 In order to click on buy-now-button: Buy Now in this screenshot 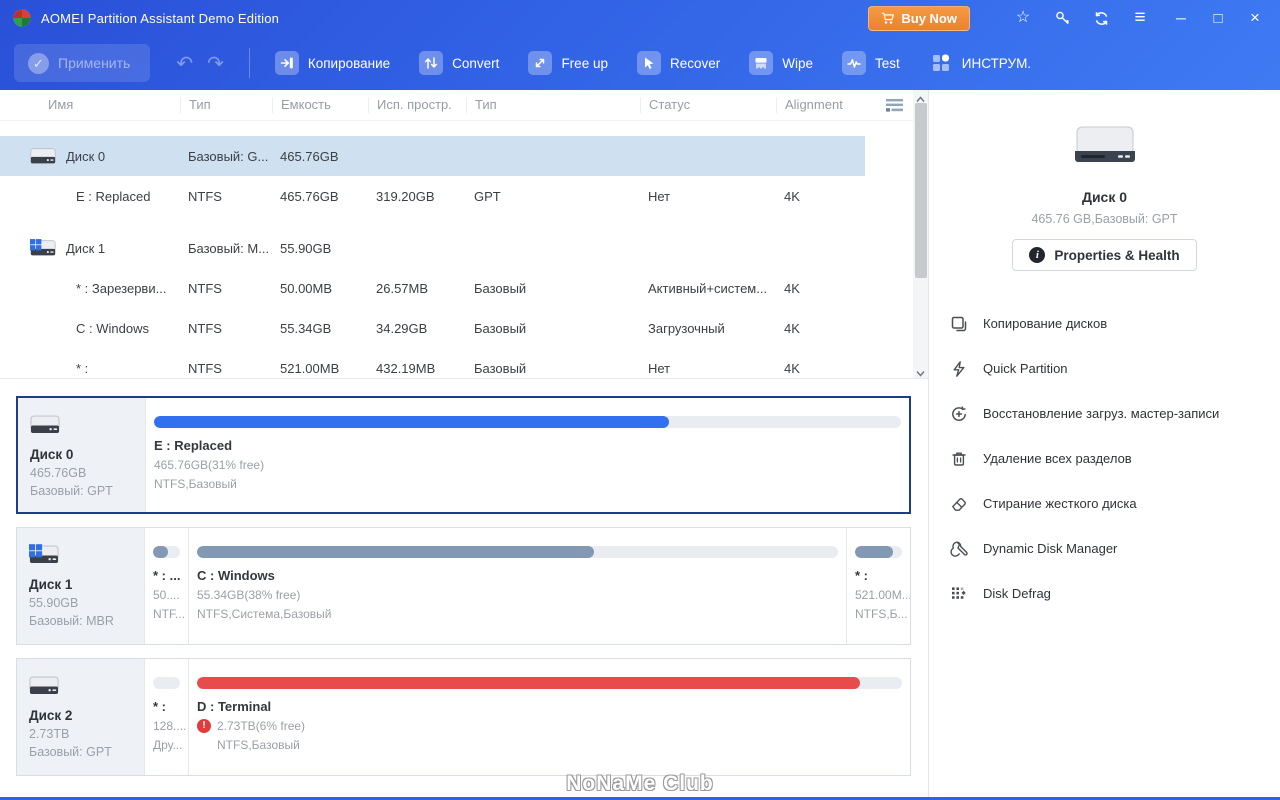, I will do `click(919, 18)`.